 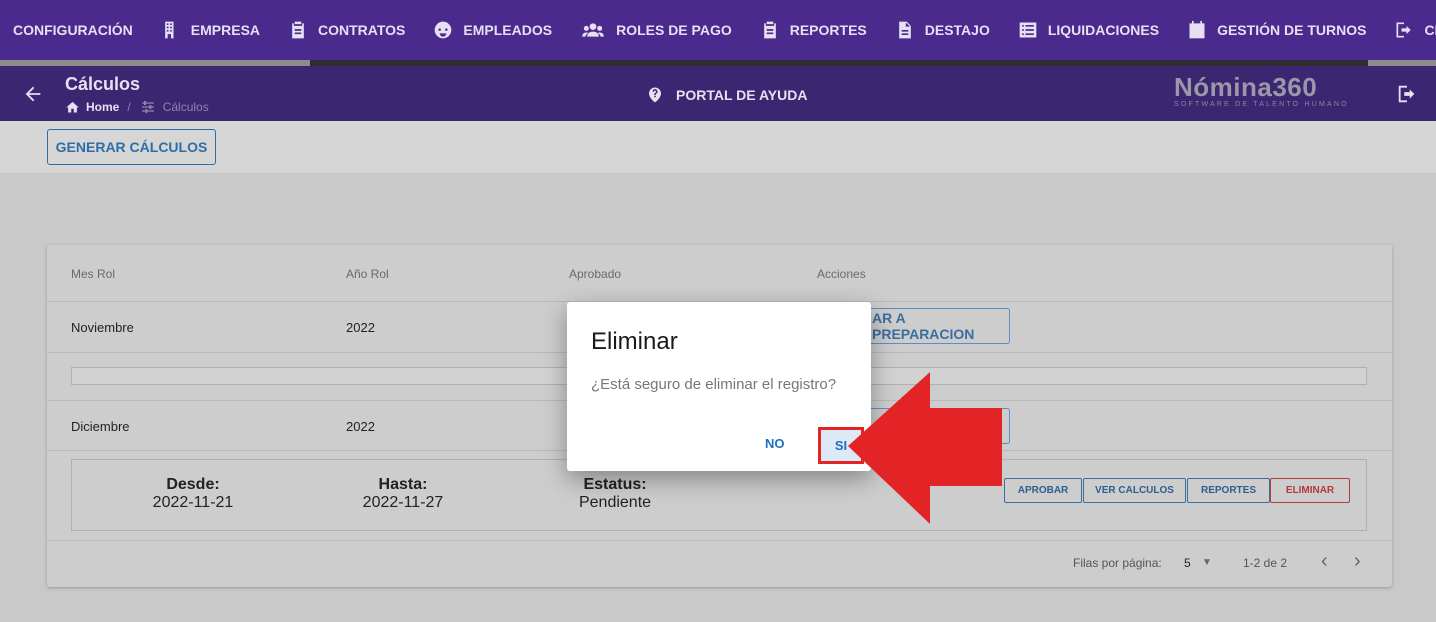 What do you see at coordinates (367, 274) in the screenshot?
I see `column-header-anio-rol: Año Rol` at bounding box center [367, 274].